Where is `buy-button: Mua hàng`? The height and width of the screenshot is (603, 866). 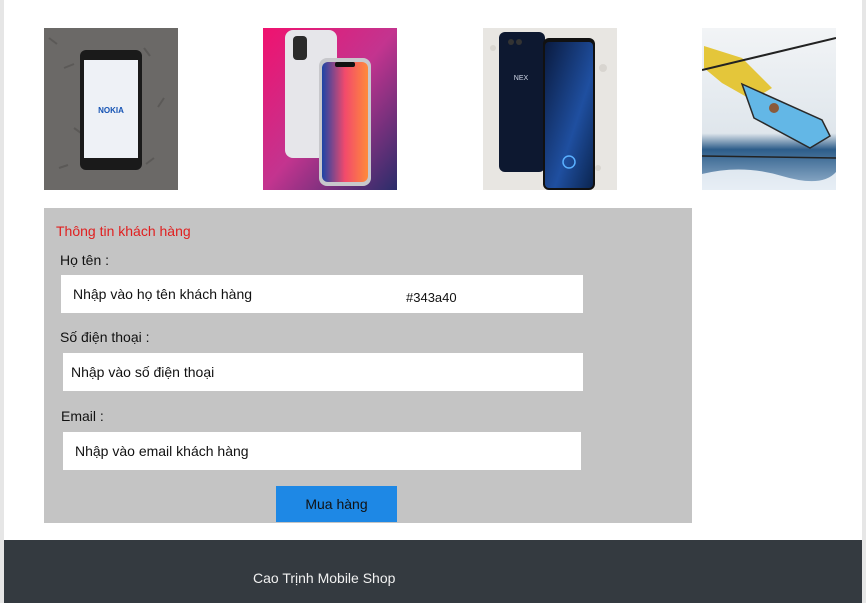 buy-button: Mua hàng is located at coordinates (336, 504).